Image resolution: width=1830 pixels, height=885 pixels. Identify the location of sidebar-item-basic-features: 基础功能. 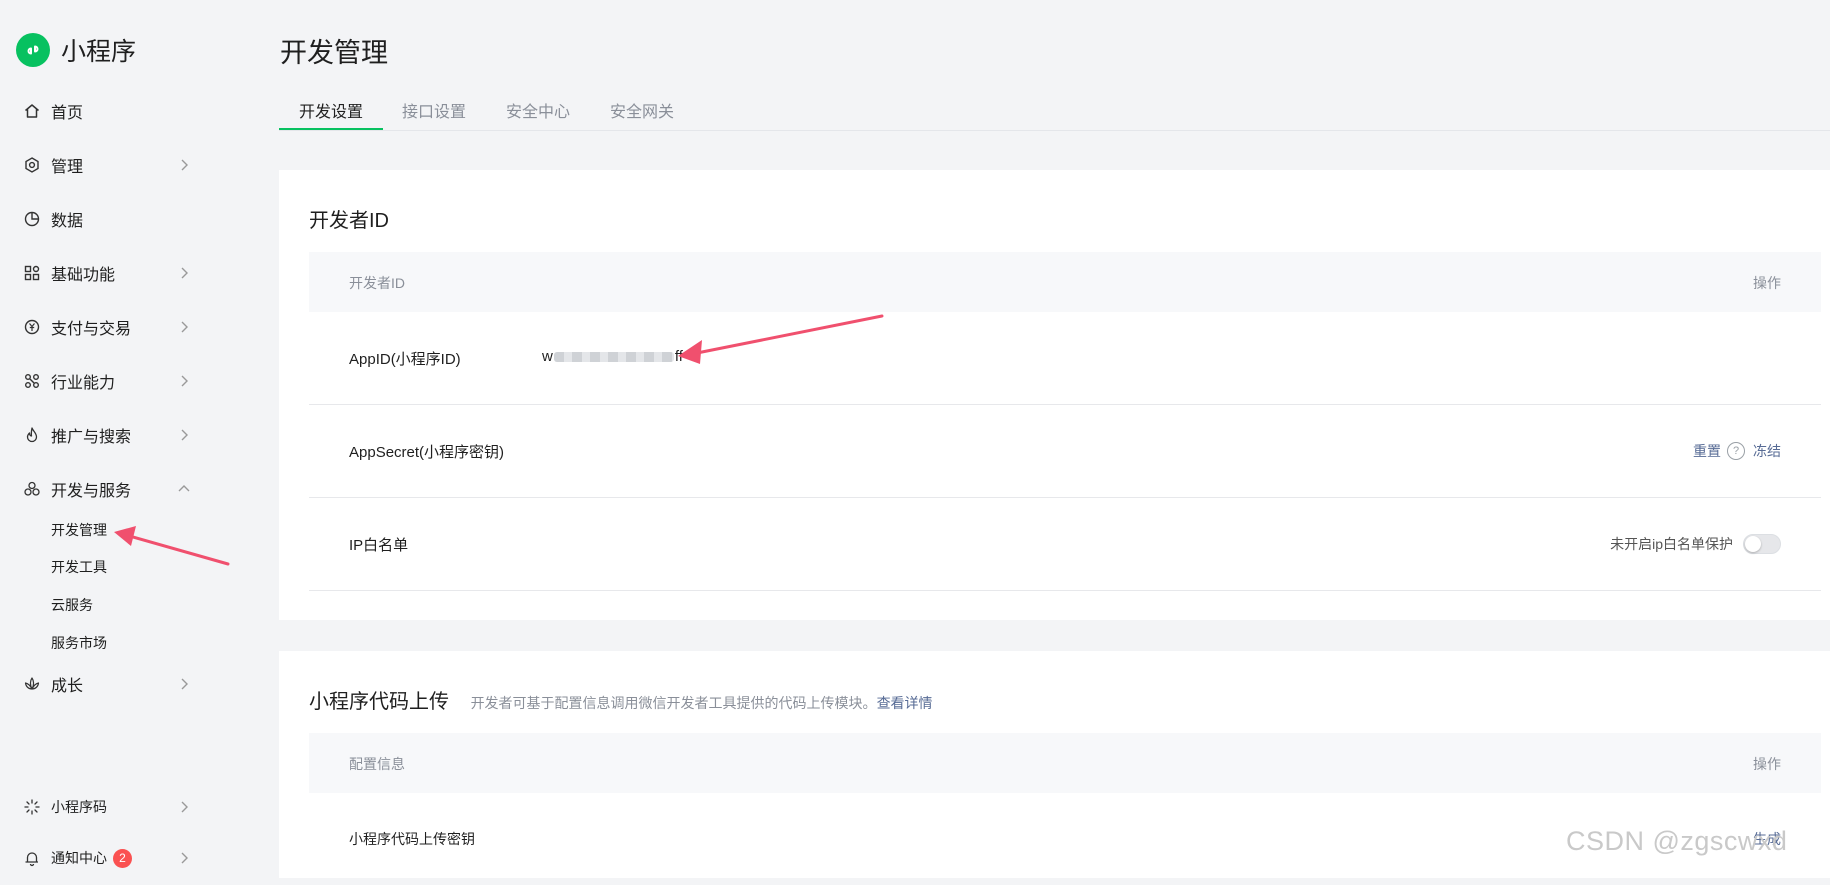
(107, 273).